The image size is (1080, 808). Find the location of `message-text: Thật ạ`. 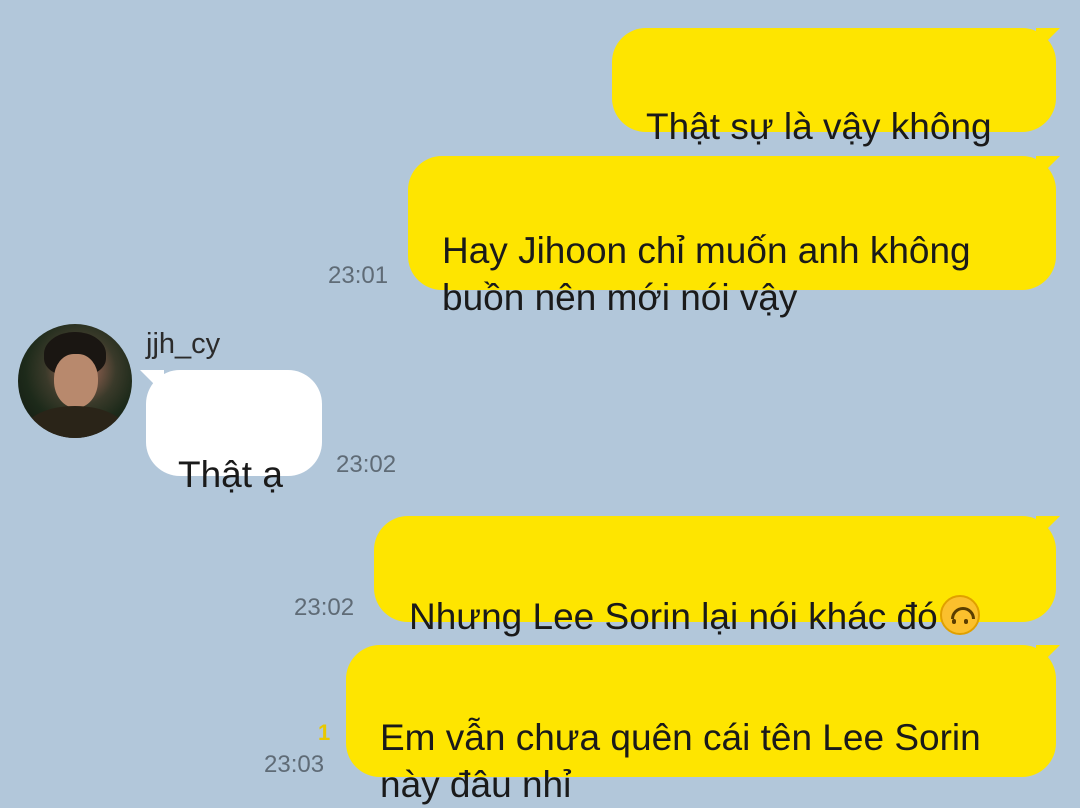

message-text: Thật ạ is located at coordinates (230, 474).